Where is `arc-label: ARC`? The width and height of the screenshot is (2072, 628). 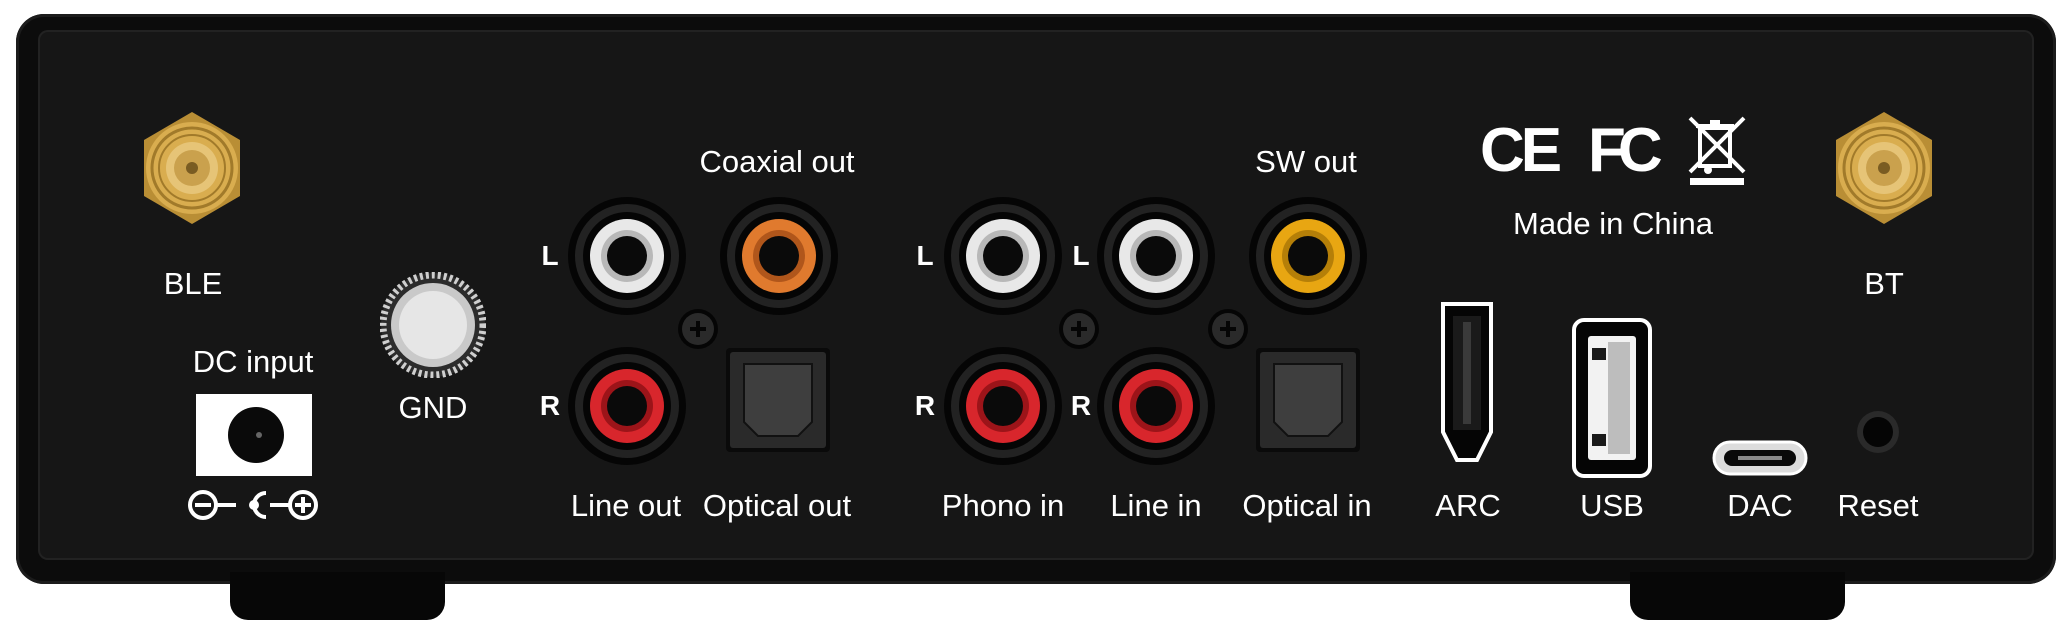 arc-label: ARC is located at coordinates (1468, 505).